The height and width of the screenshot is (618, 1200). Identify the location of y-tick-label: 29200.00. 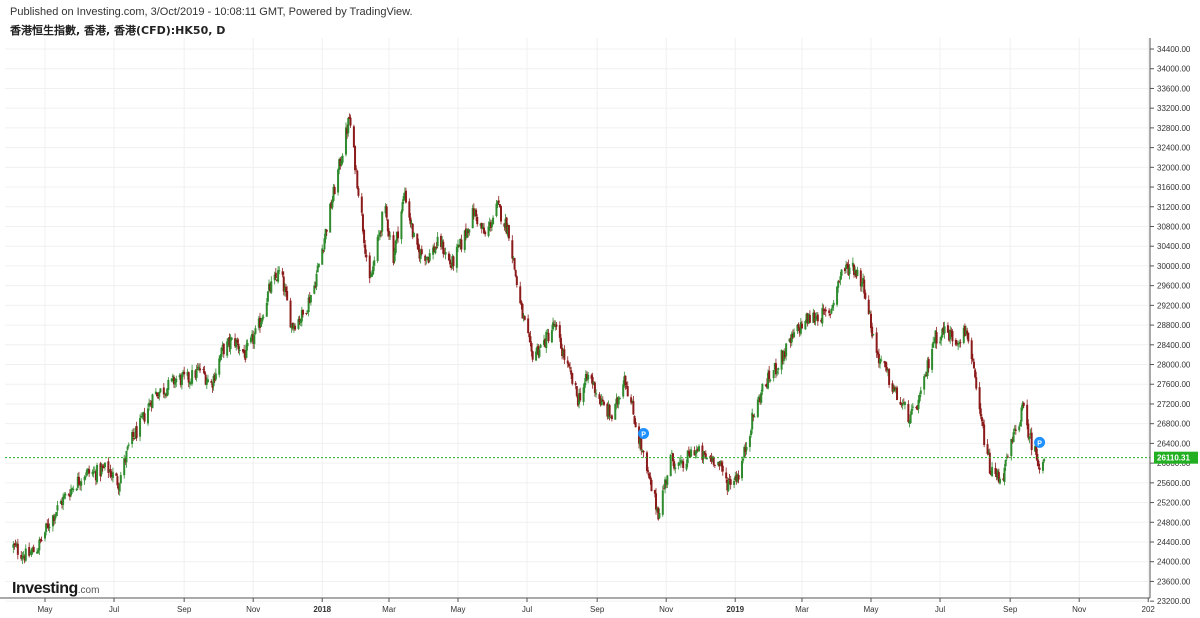
(1174, 305).